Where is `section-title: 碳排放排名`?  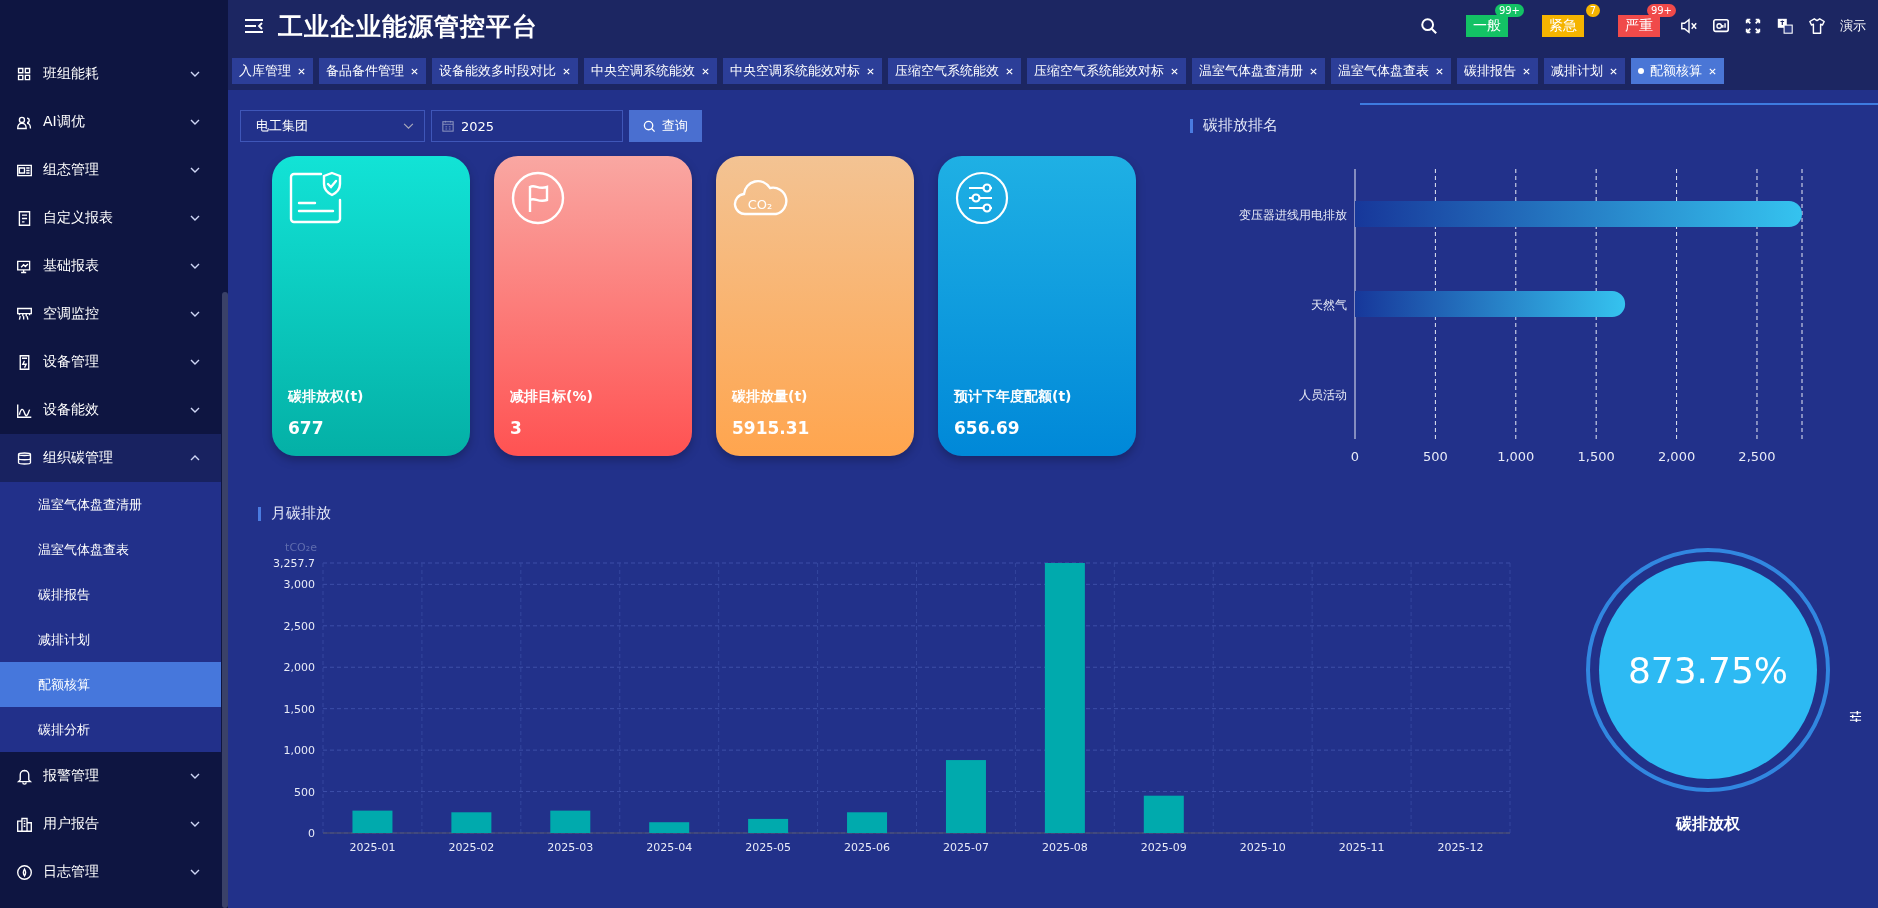
section-title: 碳排放排名 is located at coordinates (1240, 125).